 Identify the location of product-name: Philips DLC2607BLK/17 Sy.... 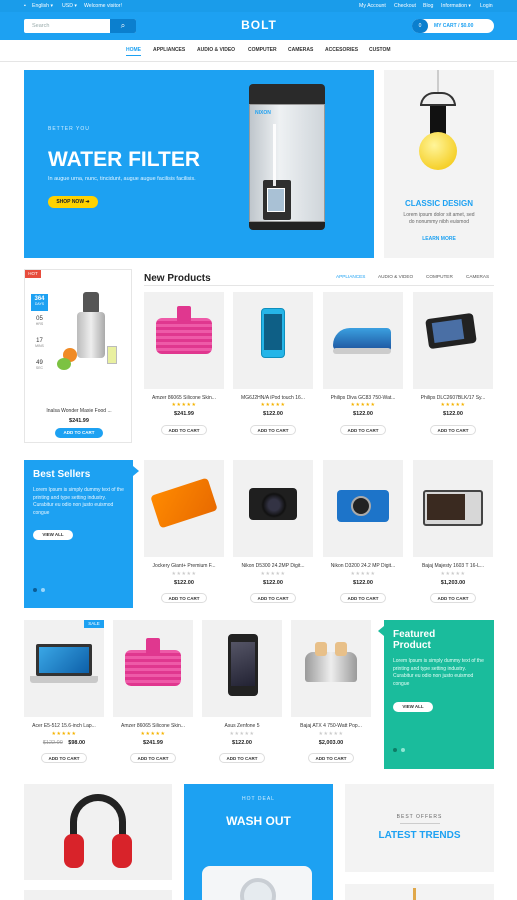
(453, 398).